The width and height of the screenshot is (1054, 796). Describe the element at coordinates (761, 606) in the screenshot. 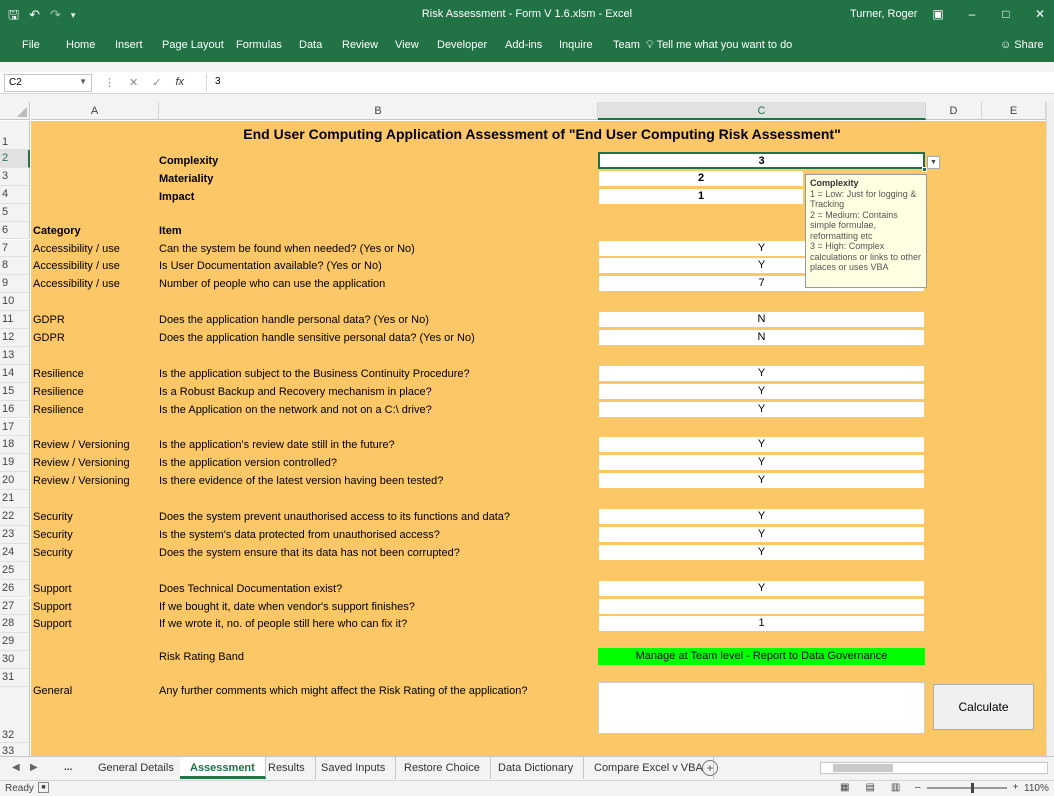

I see `answer-cell` at that location.